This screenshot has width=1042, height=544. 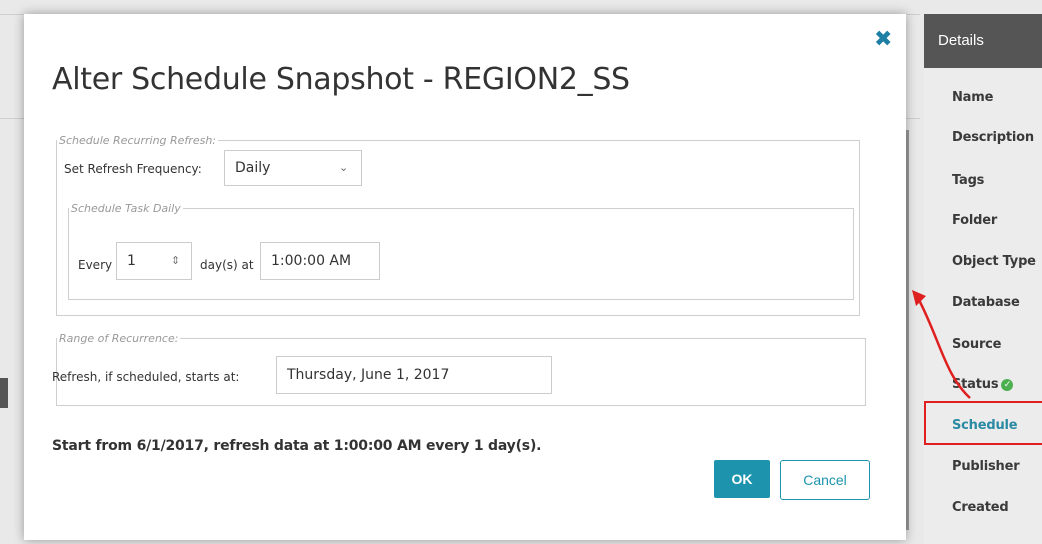 What do you see at coordinates (138, 140) in the screenshot?
I see `recurring-refresh-legend: Schedule Recurring Refresh:` at bounding box center [138, 140].